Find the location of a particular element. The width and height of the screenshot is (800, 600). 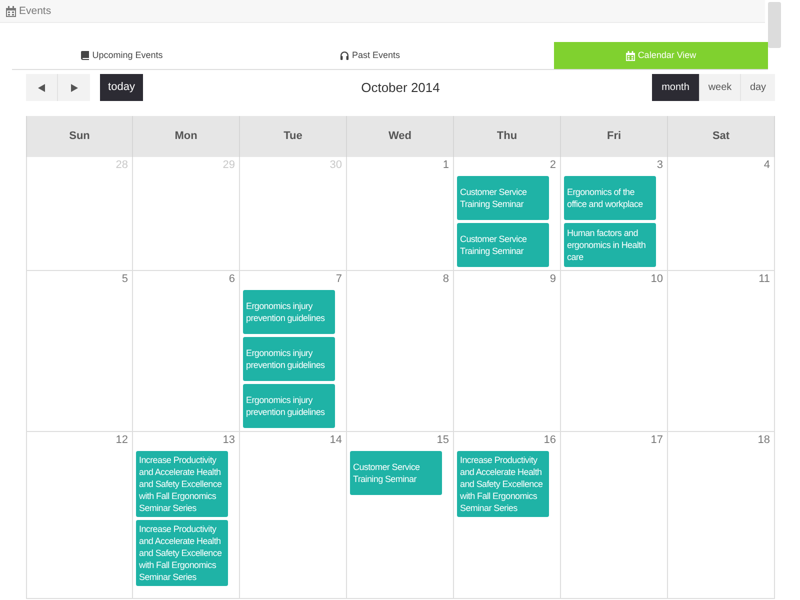

day-number: 1 is located at coordinates (445, 165).